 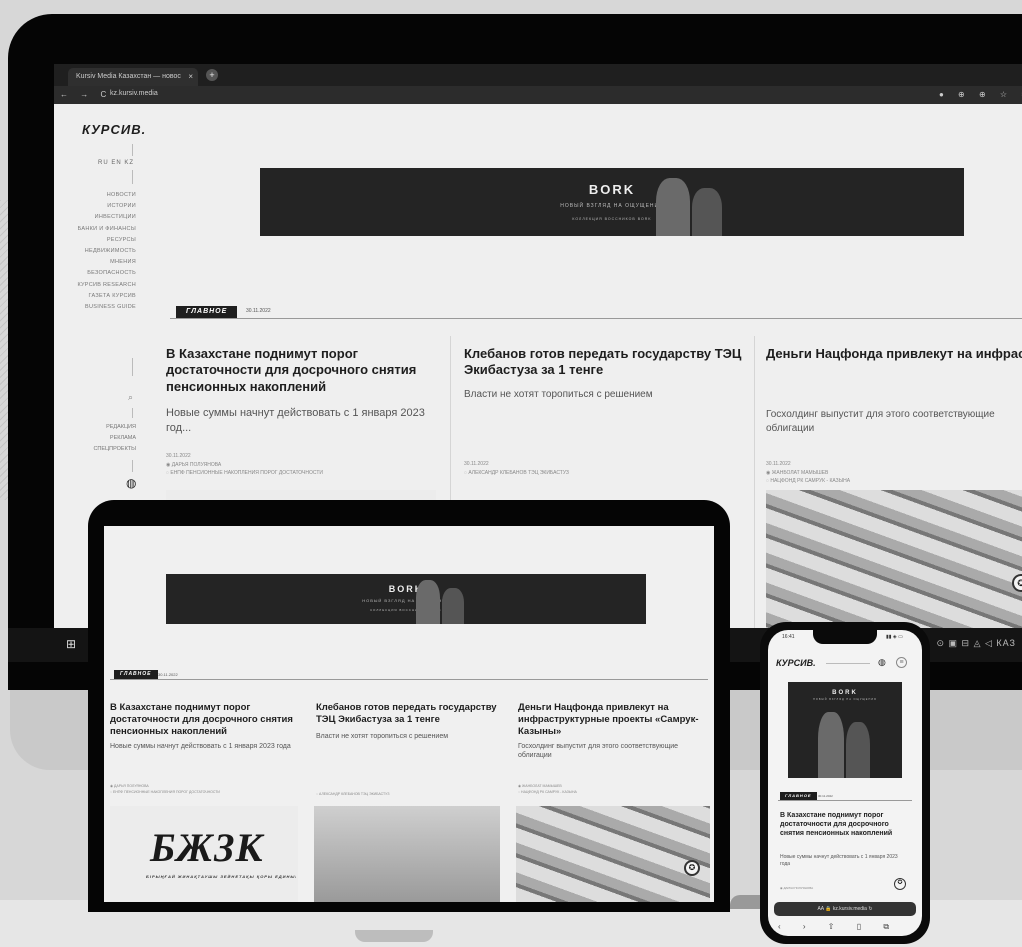 I want to click on sidebar-item: БЕЗОПАСНОСТЬ, so click(x=95, y=273).